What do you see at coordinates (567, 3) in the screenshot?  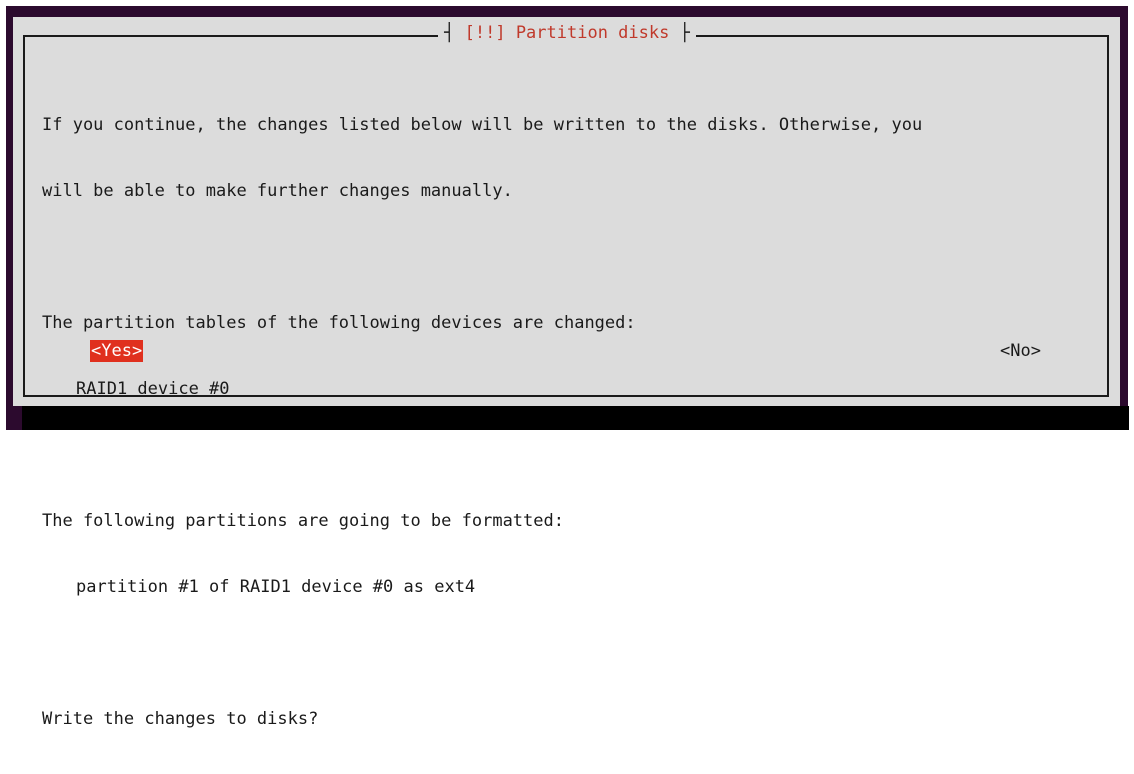 I see `screenshot-border-top` at bounding box center [567, 3].